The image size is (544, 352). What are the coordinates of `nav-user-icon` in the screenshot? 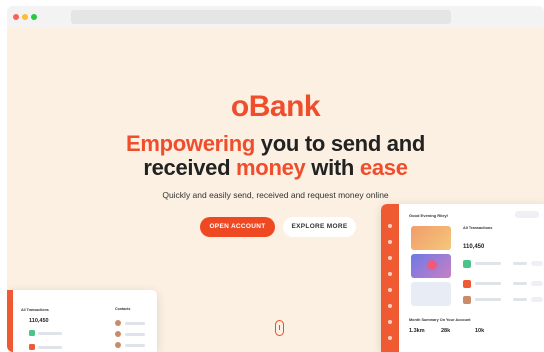 It's located at (390, 290).